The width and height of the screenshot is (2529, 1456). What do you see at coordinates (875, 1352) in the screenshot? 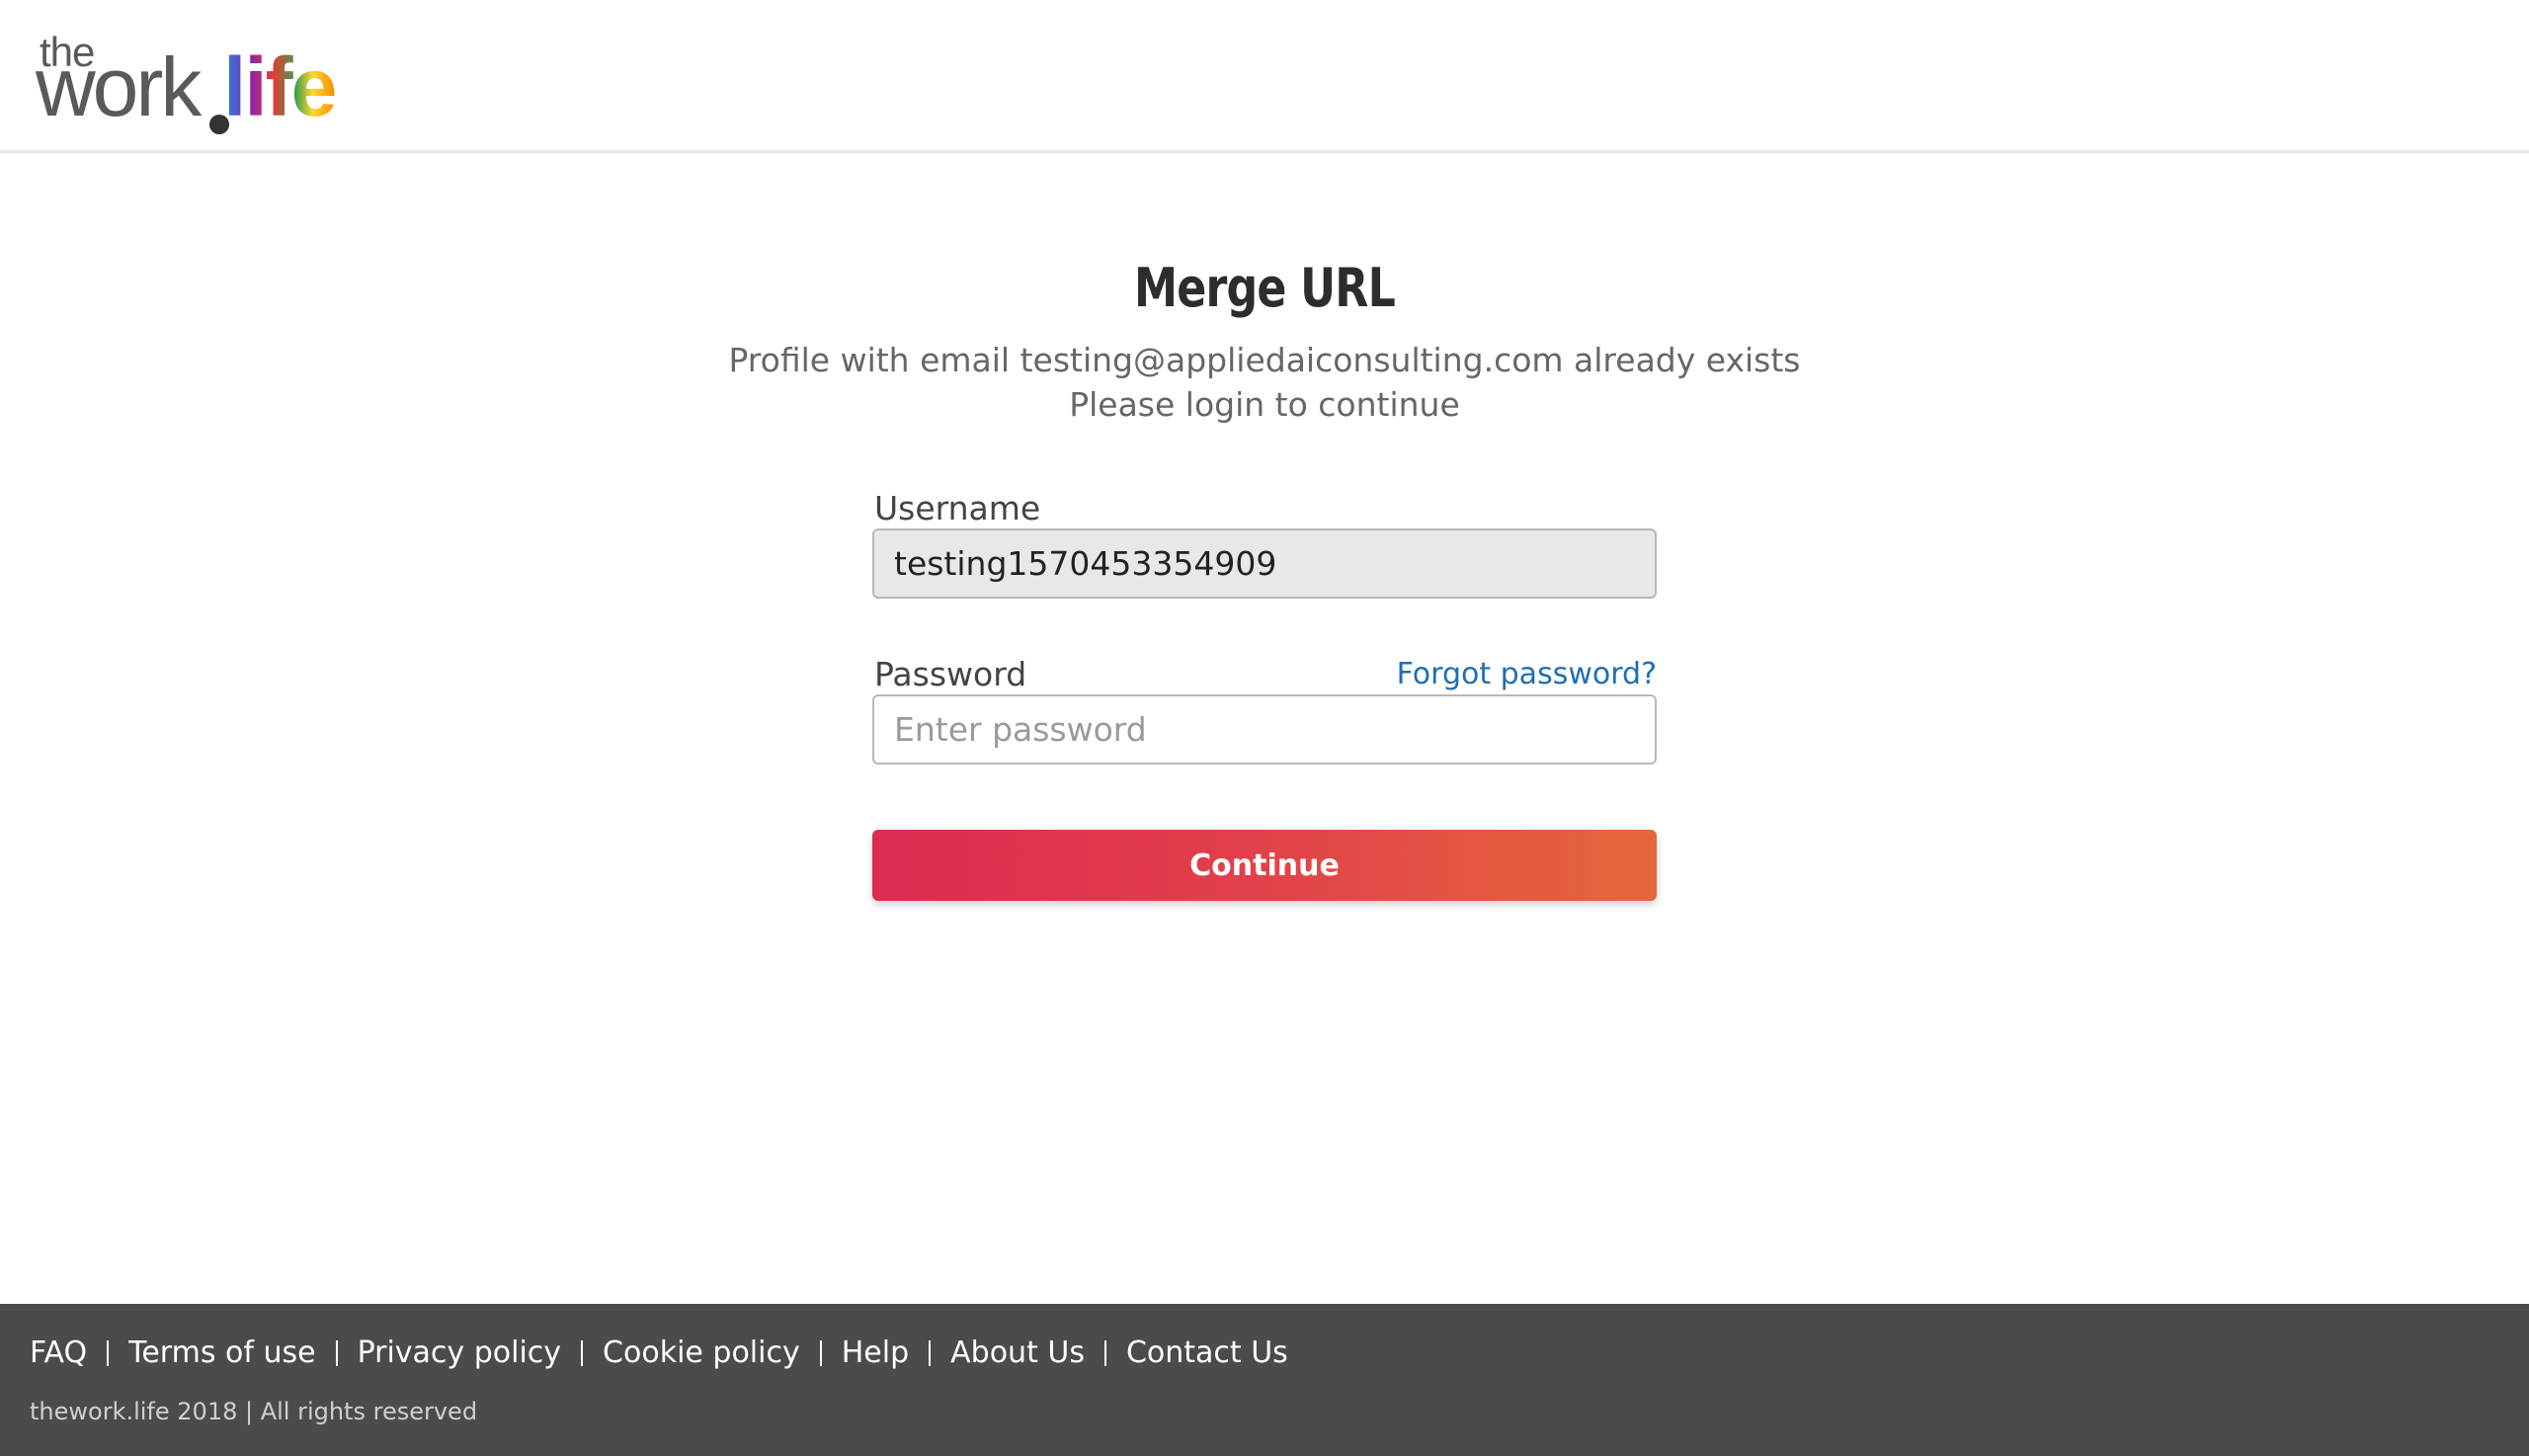
I see `footer-link-help: Help` at bounding box center [875, 1352].